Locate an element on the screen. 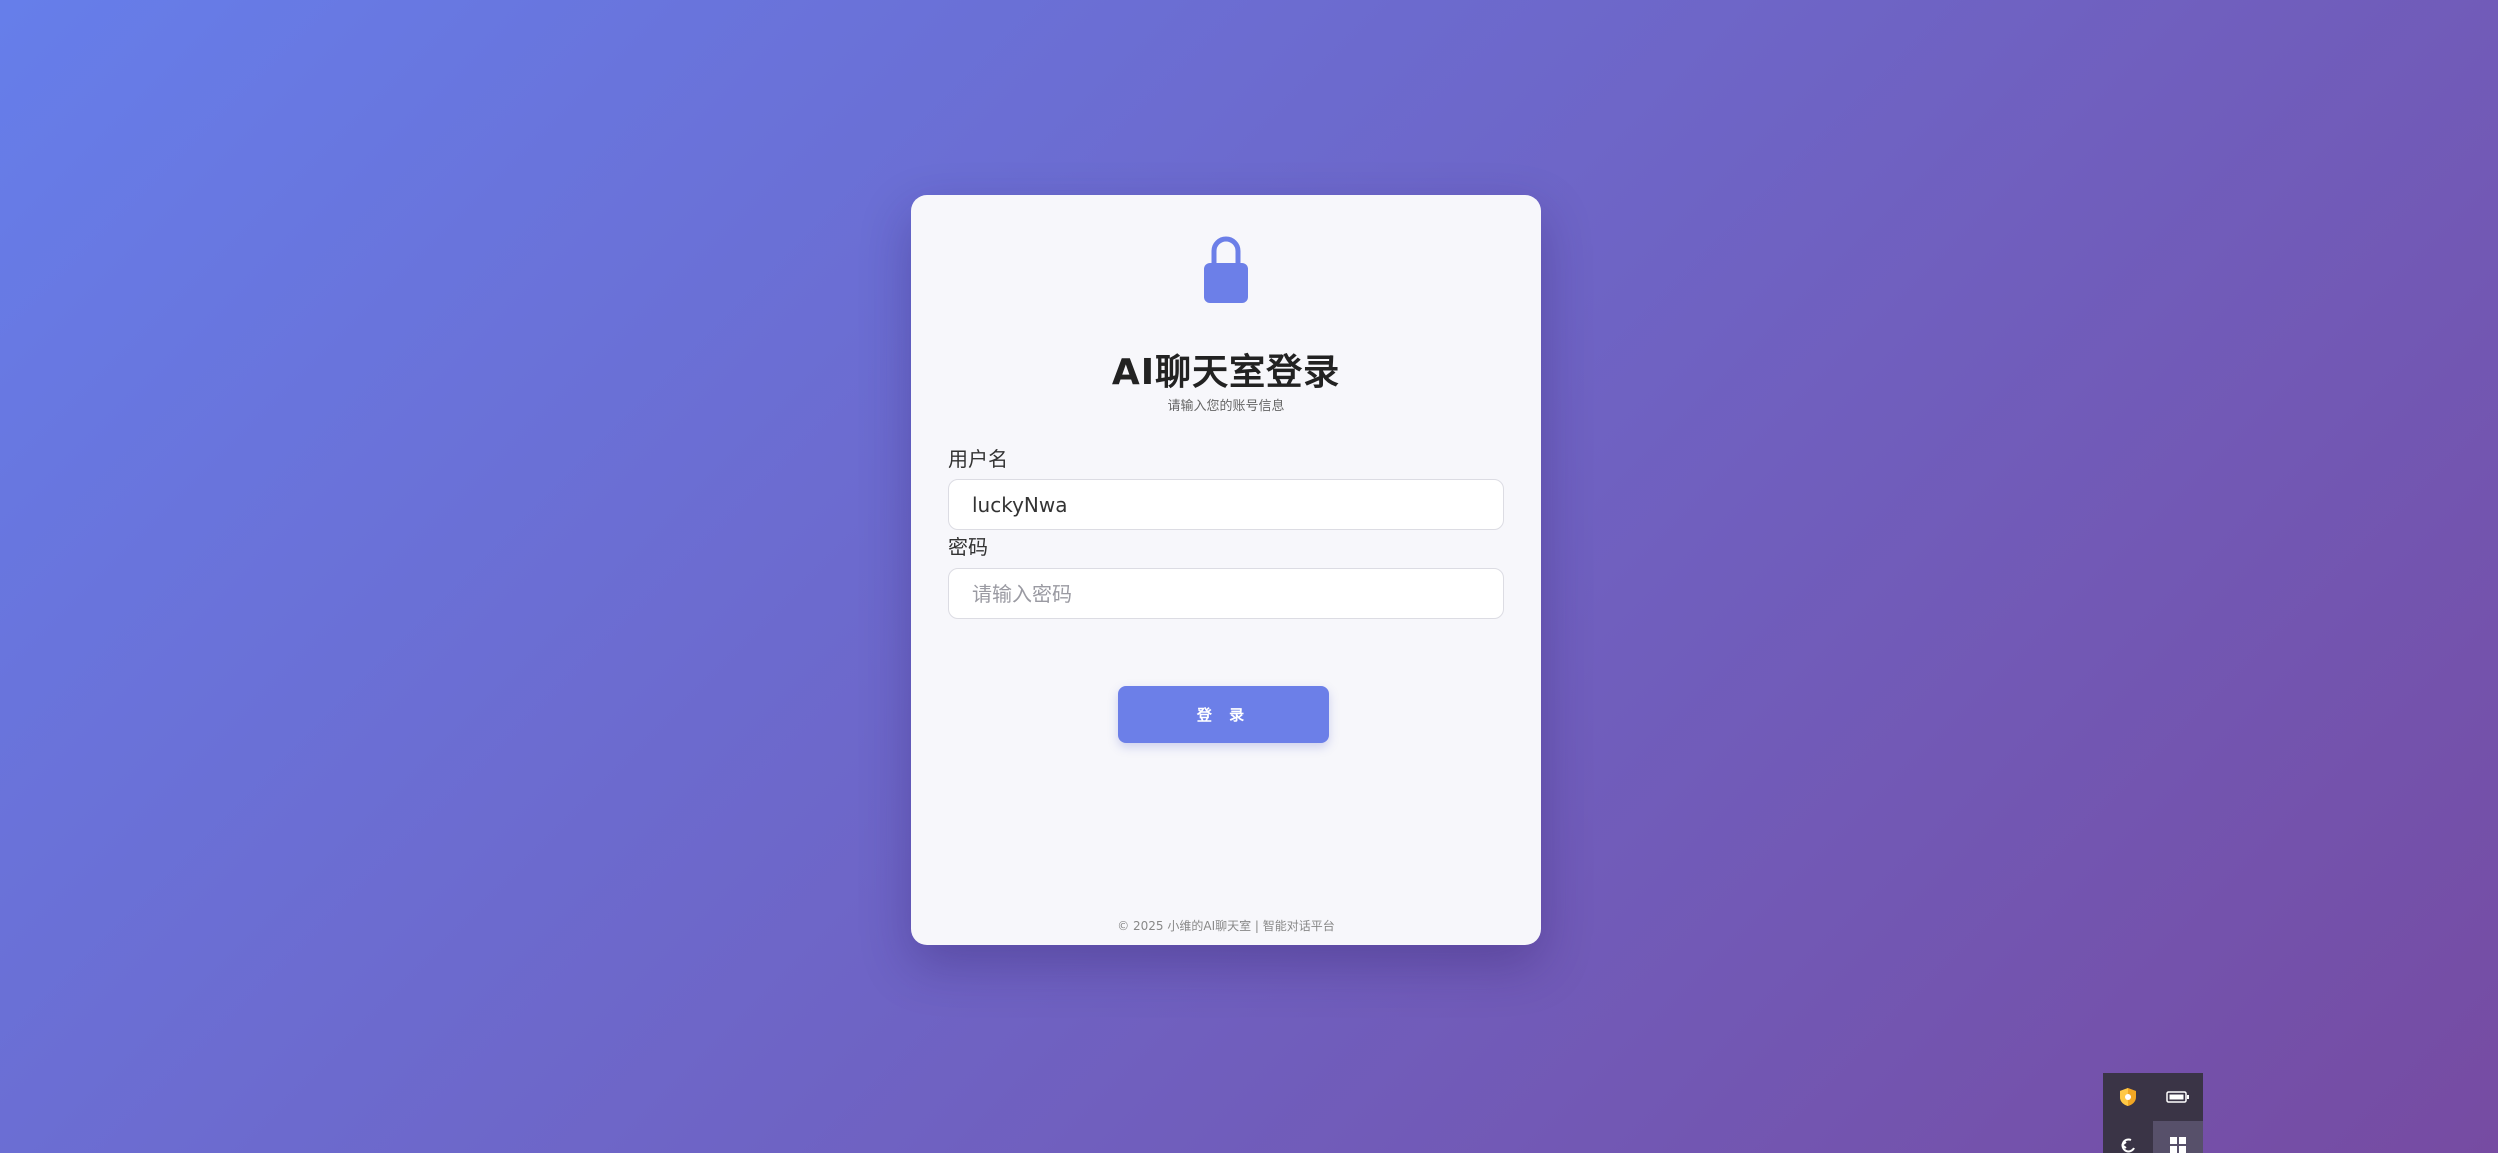 Image resolution: width=2498 pixels, height=1153 pixels. username-input is located at coordinates (1226, 504).